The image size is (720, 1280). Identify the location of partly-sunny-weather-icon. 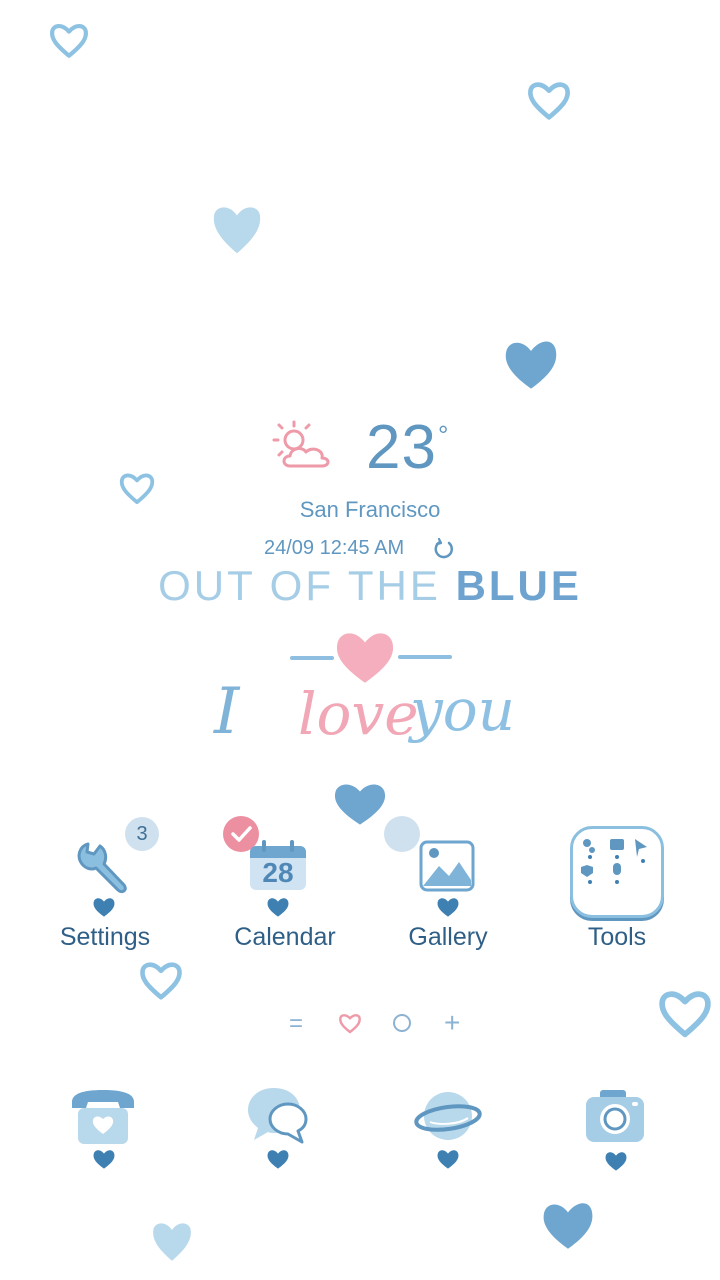
(305, 447).